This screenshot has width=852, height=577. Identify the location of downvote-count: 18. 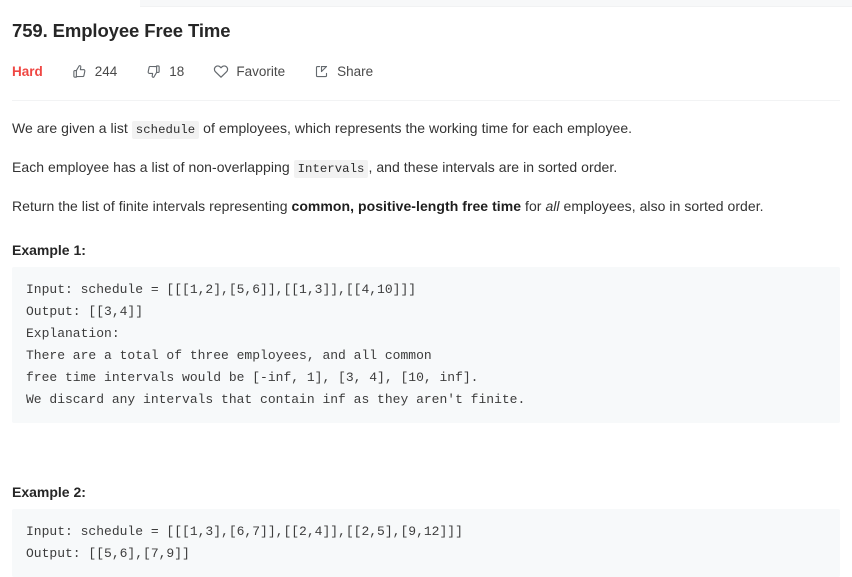
(177, 71).